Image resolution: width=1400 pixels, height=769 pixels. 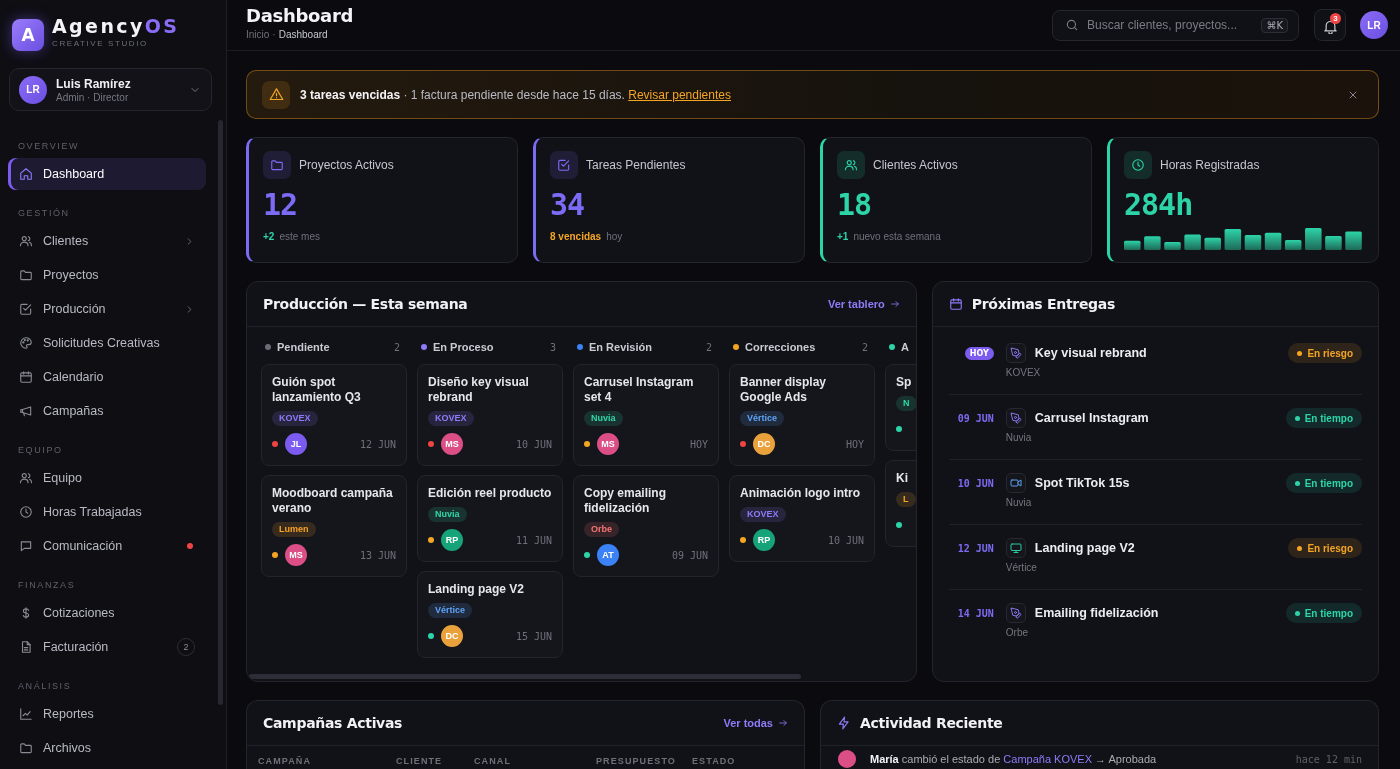 I want to click on nav-item: Dashboard, so click(x=107, y=174).